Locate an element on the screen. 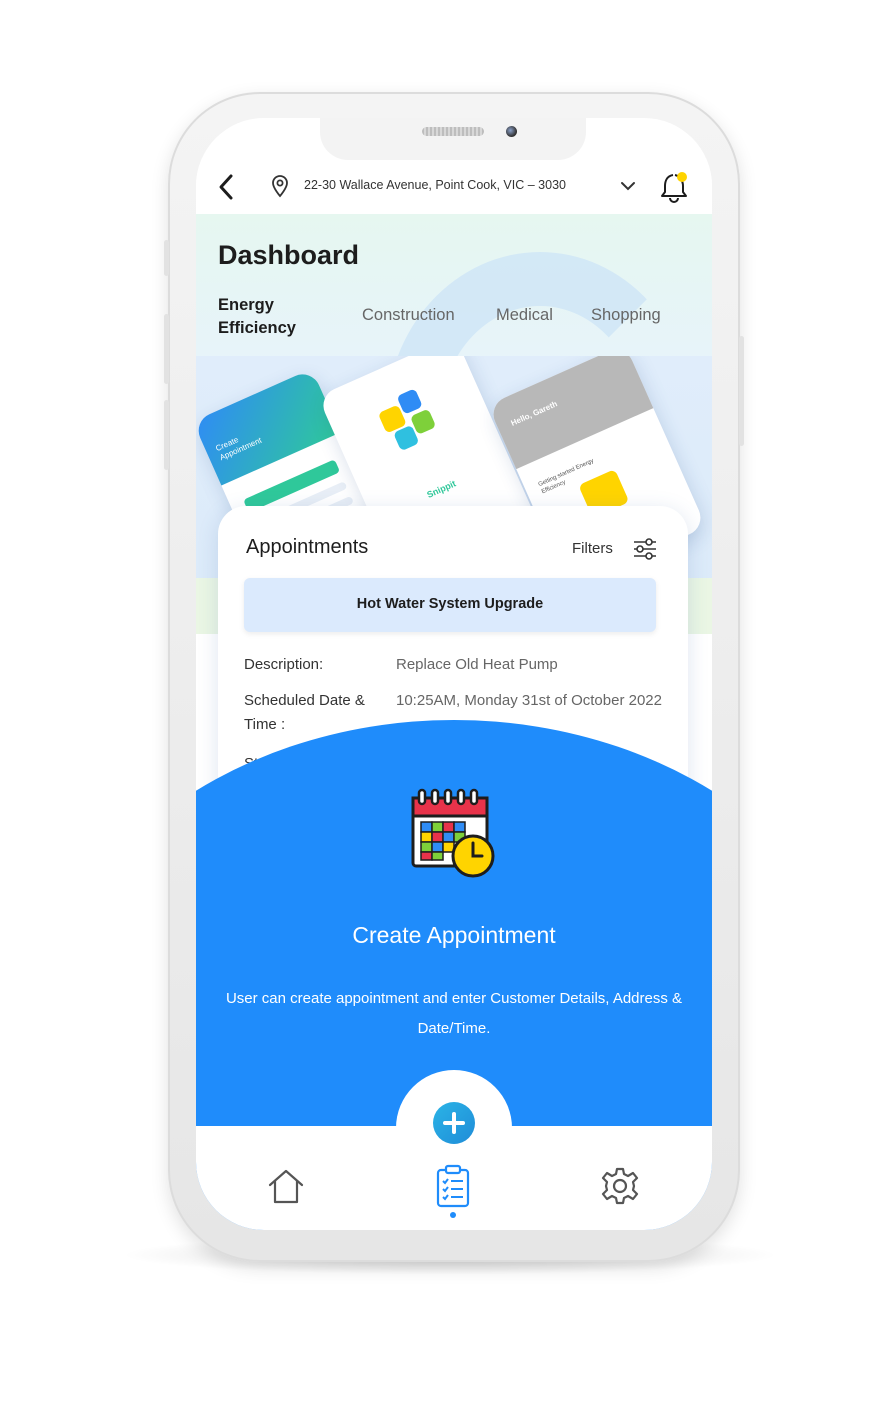 The image size is (892, 1422). calendar-clock-icon is located at coordinates (453, 833).